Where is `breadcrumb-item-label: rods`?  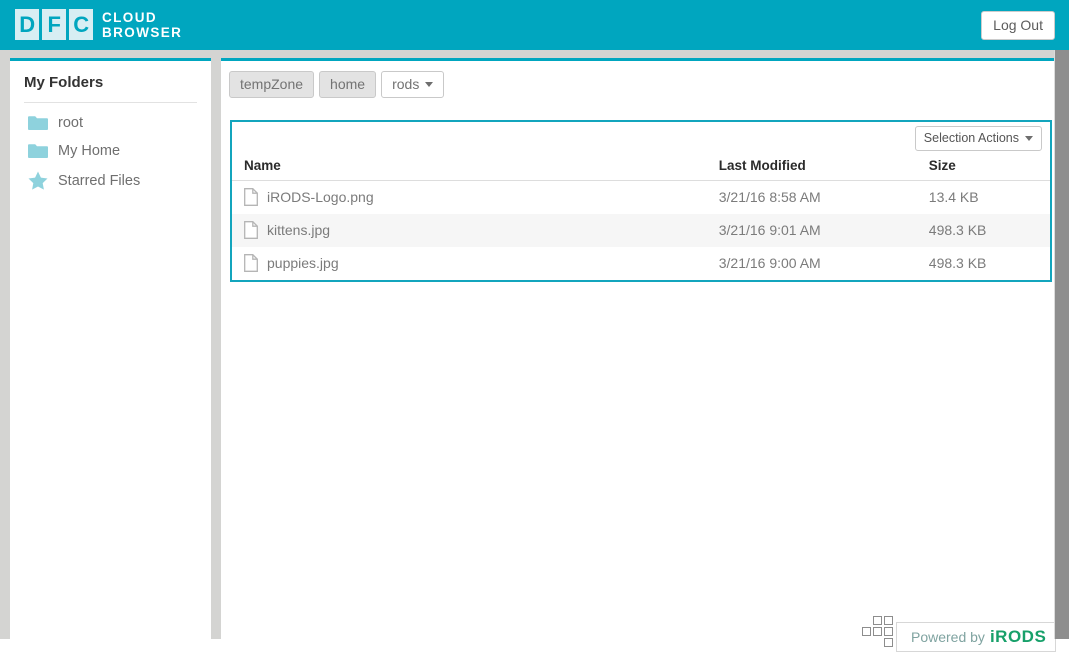
breadcrumb-item-label: rods is located at coordinates (406, 84).